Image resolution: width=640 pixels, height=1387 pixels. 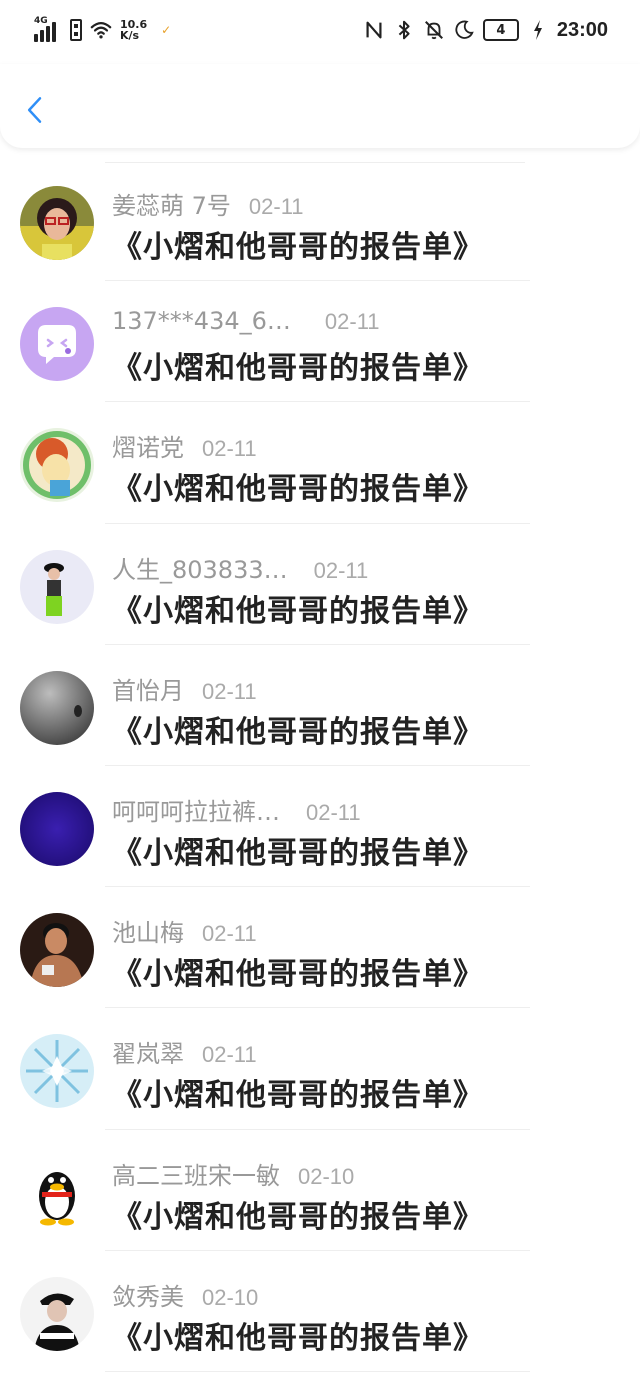 I want to click on commenter-name: 熠诺党, so click(x=148, y=448).